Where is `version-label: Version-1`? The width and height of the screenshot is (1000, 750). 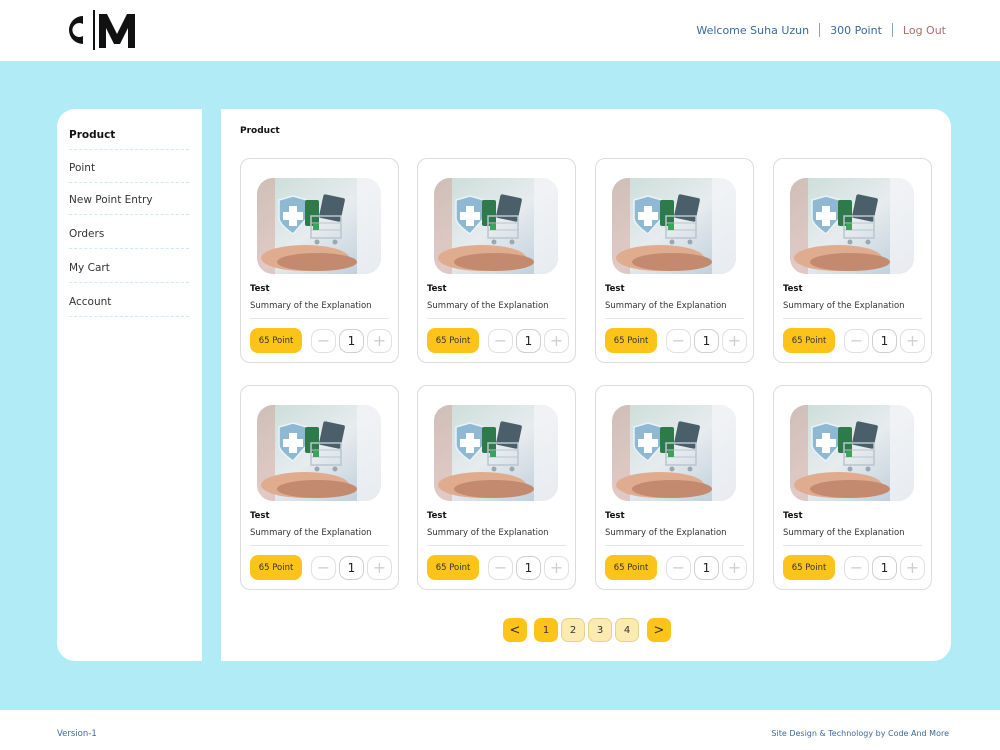 version-label: Version-1 is located at coordinates (77, 734).